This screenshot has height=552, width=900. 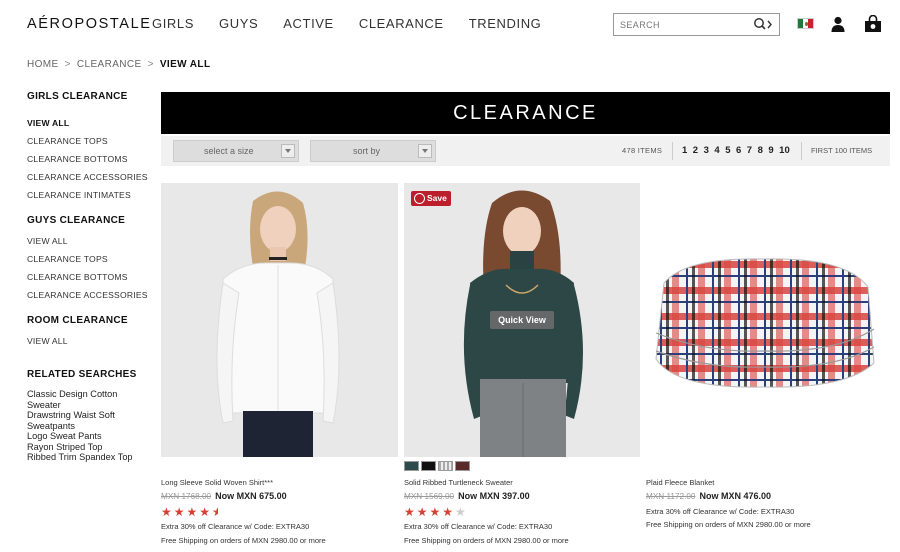 I want to click on related-search-link: Classic Design Cotton Sweater, so click(x=89, y=399).